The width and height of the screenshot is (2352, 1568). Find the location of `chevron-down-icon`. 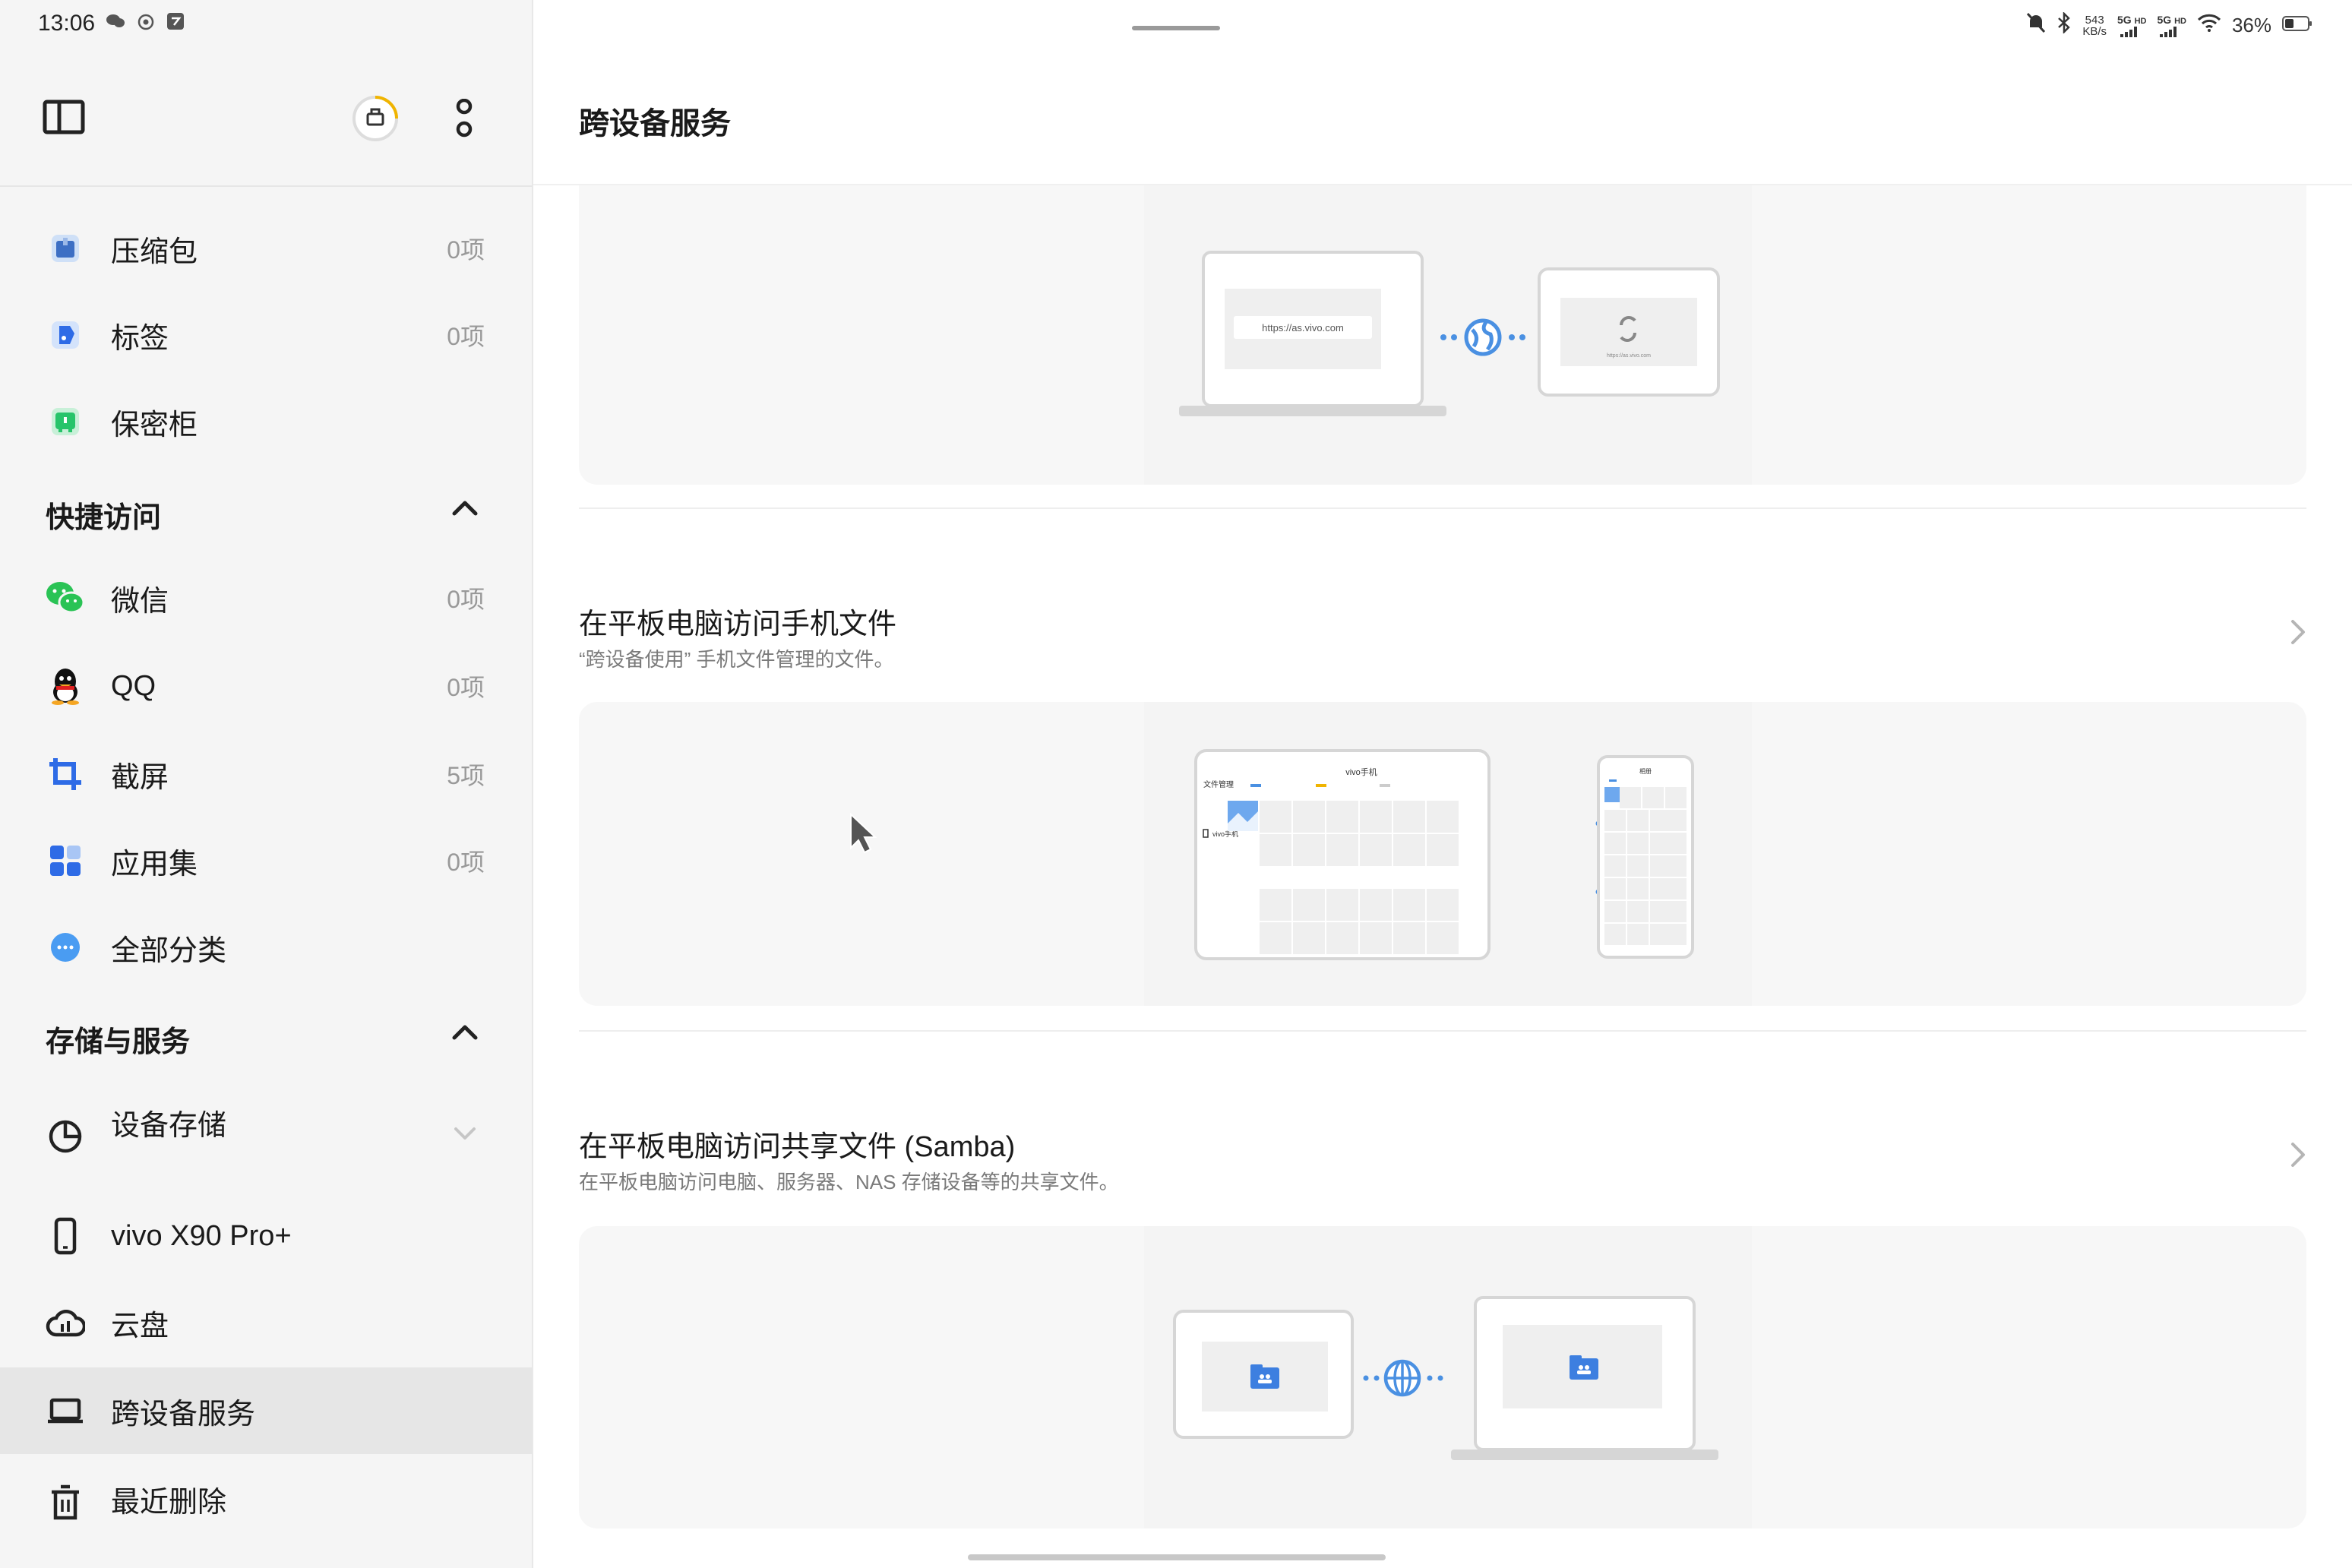

chevron-down-icon is located at coordinates (465, 1133).